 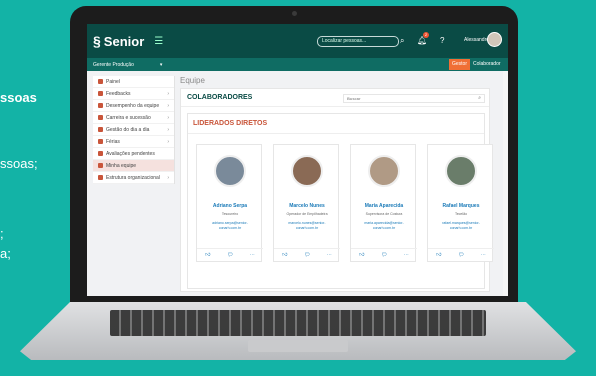 I want to click on sidebar-item-desempenho: Desempenho da equipe ›, so click(x=133, y=106).